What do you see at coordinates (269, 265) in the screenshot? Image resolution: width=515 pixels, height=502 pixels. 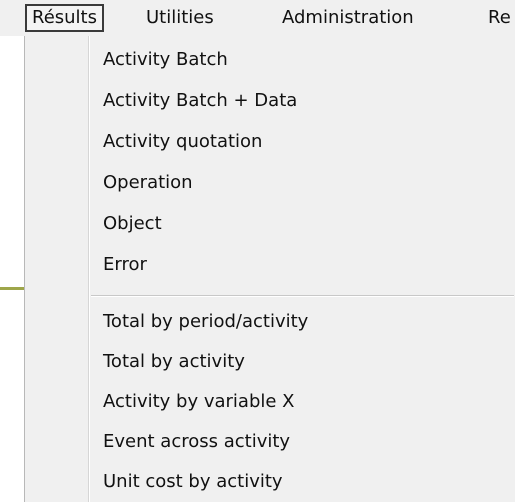 I see `menu-item-error: Error` at bounding box center [269, 265].